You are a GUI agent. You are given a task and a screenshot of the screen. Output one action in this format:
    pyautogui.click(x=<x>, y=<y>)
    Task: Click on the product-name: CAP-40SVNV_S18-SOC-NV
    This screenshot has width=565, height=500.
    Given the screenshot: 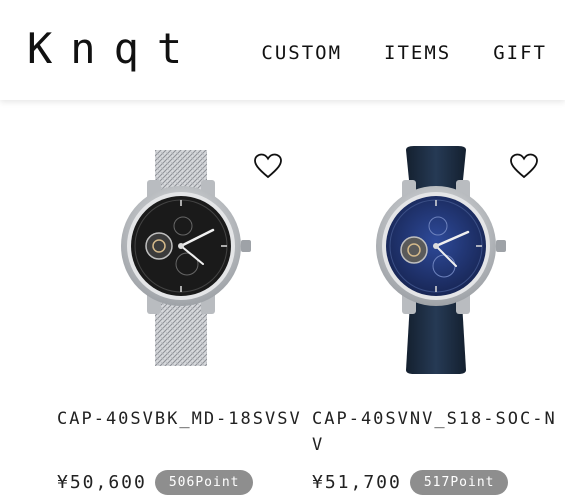 What is the action you would take?
    pyautogui.click(x=437, y=432)
    